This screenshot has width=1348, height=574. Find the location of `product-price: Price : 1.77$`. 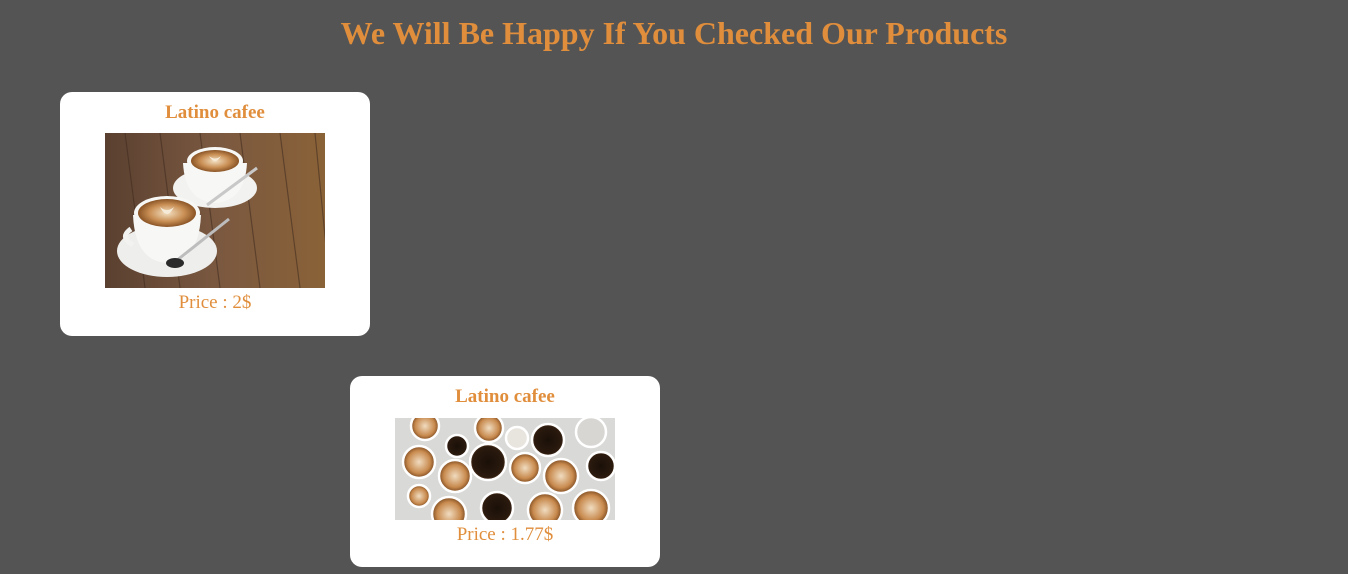

product-price: Price : 1.77$ is located at coordinates (505, 534).